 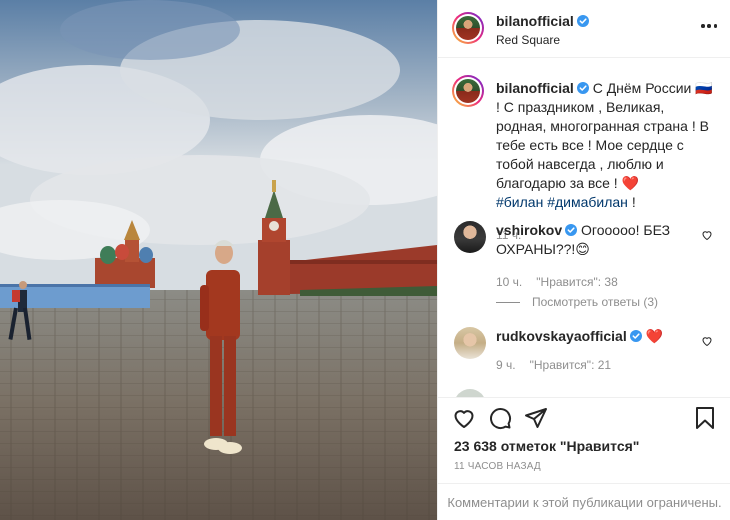 What do you see at coordinates (468, 91) in the screenshot?
I see `caption-avatar` at bounding box center [468, 91].